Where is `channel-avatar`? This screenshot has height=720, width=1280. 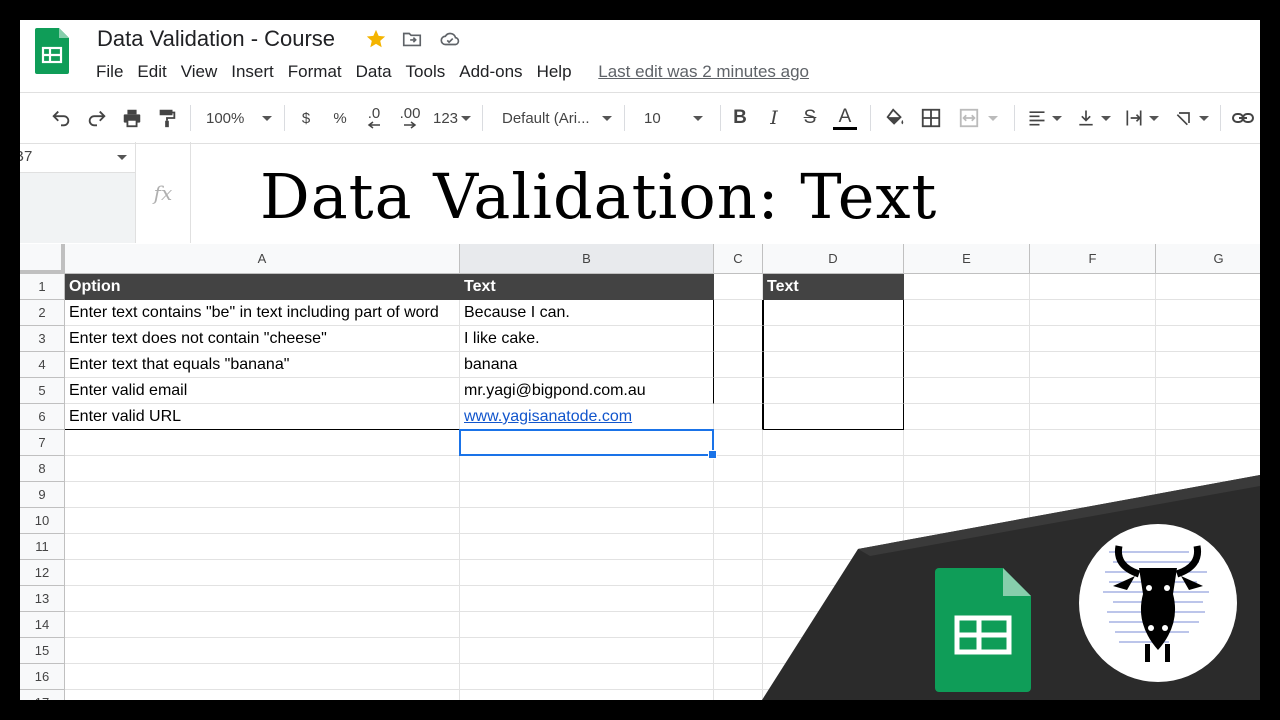
channel-avatar is located at coordinates (1158, 603).